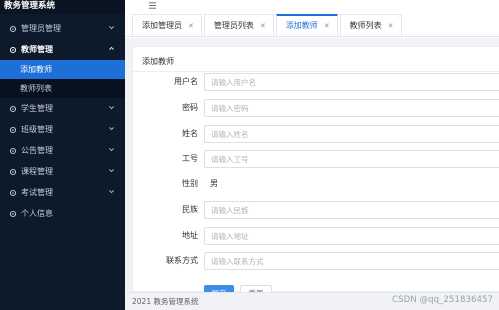  What do you see at coordinates (186, 81) in the screenshot?
I see `username-label: 用户名` at bounding box center [186, 81].